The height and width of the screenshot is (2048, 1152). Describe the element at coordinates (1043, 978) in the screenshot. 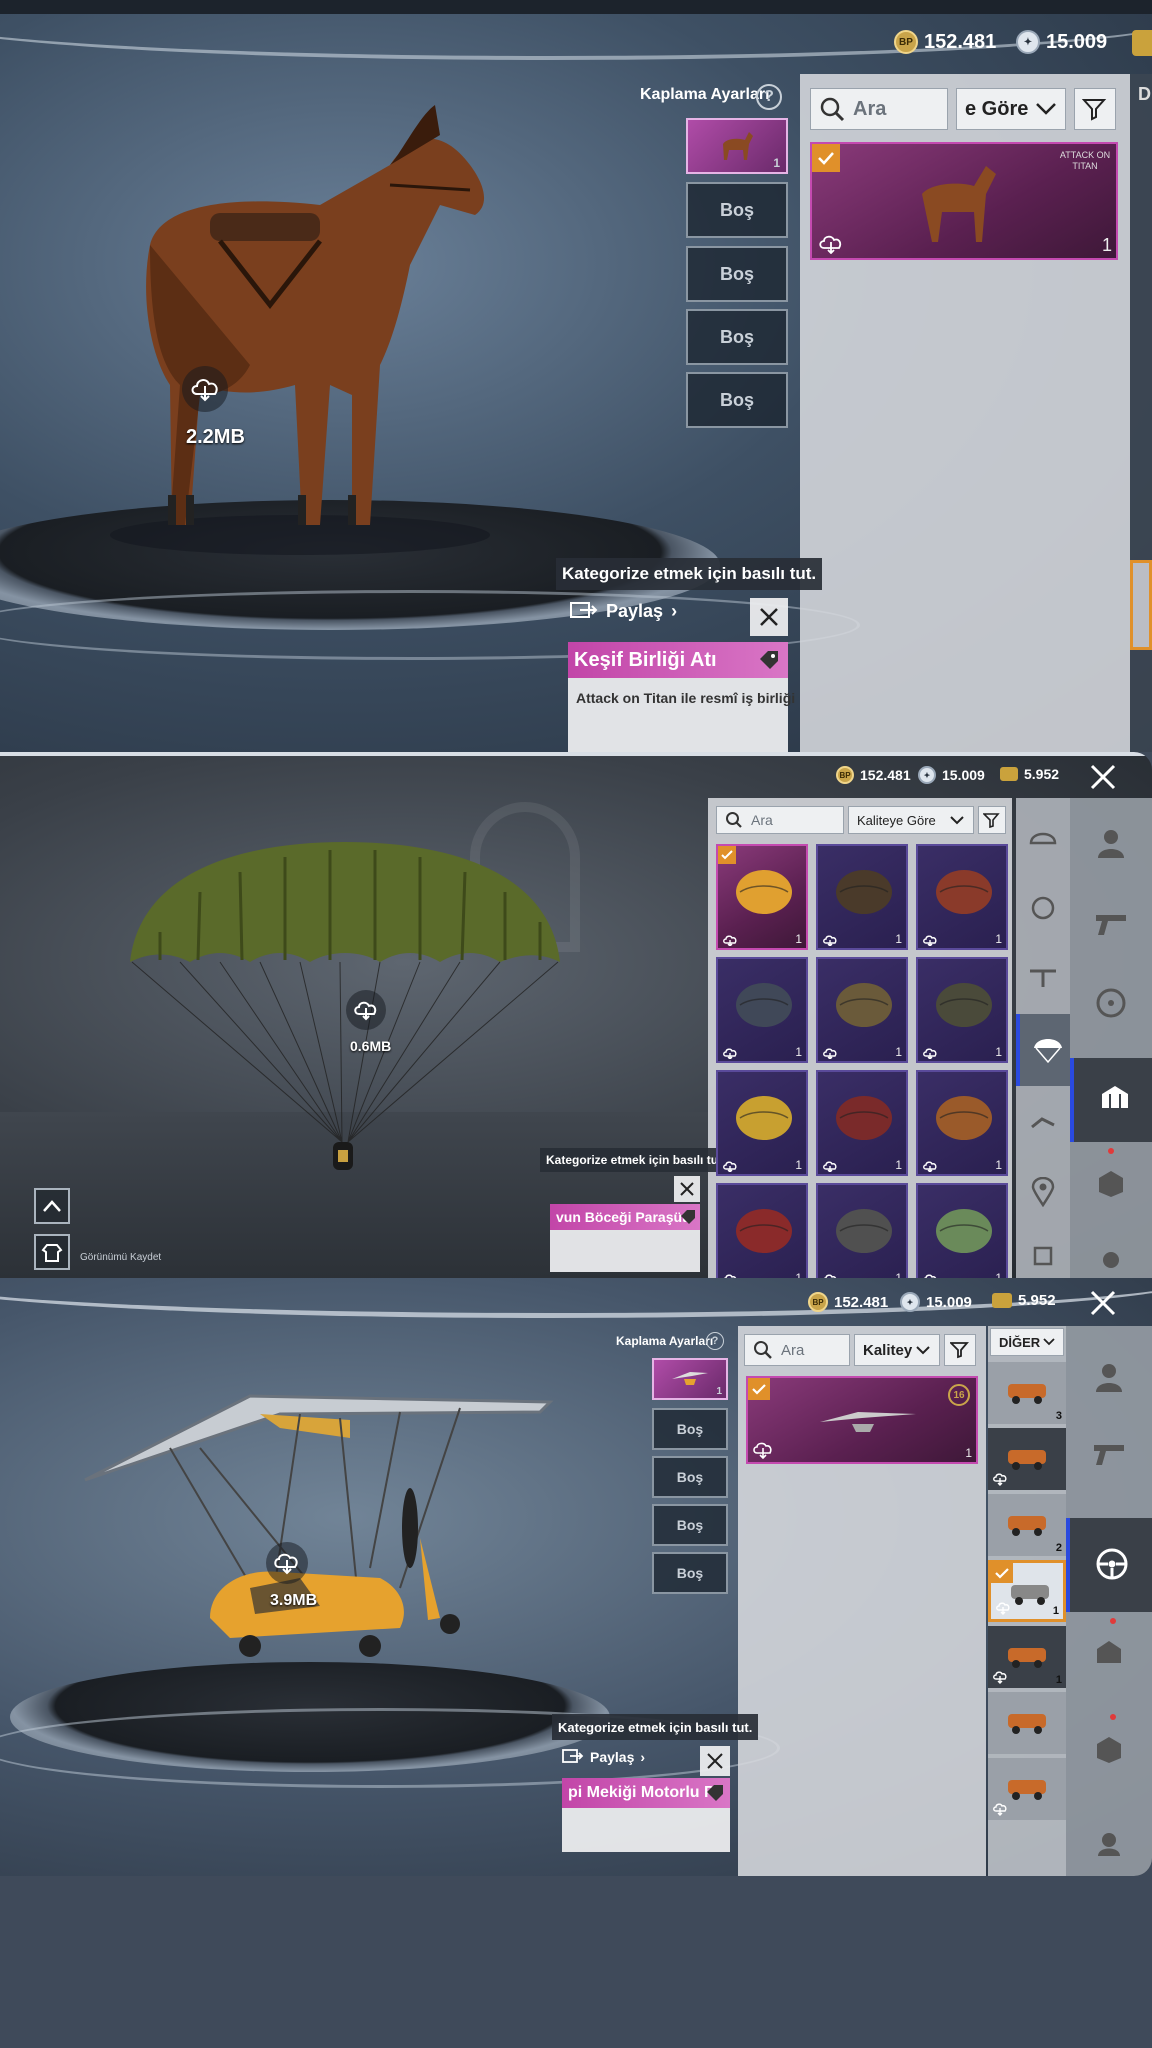

I see `glider-category-icon` at that location.